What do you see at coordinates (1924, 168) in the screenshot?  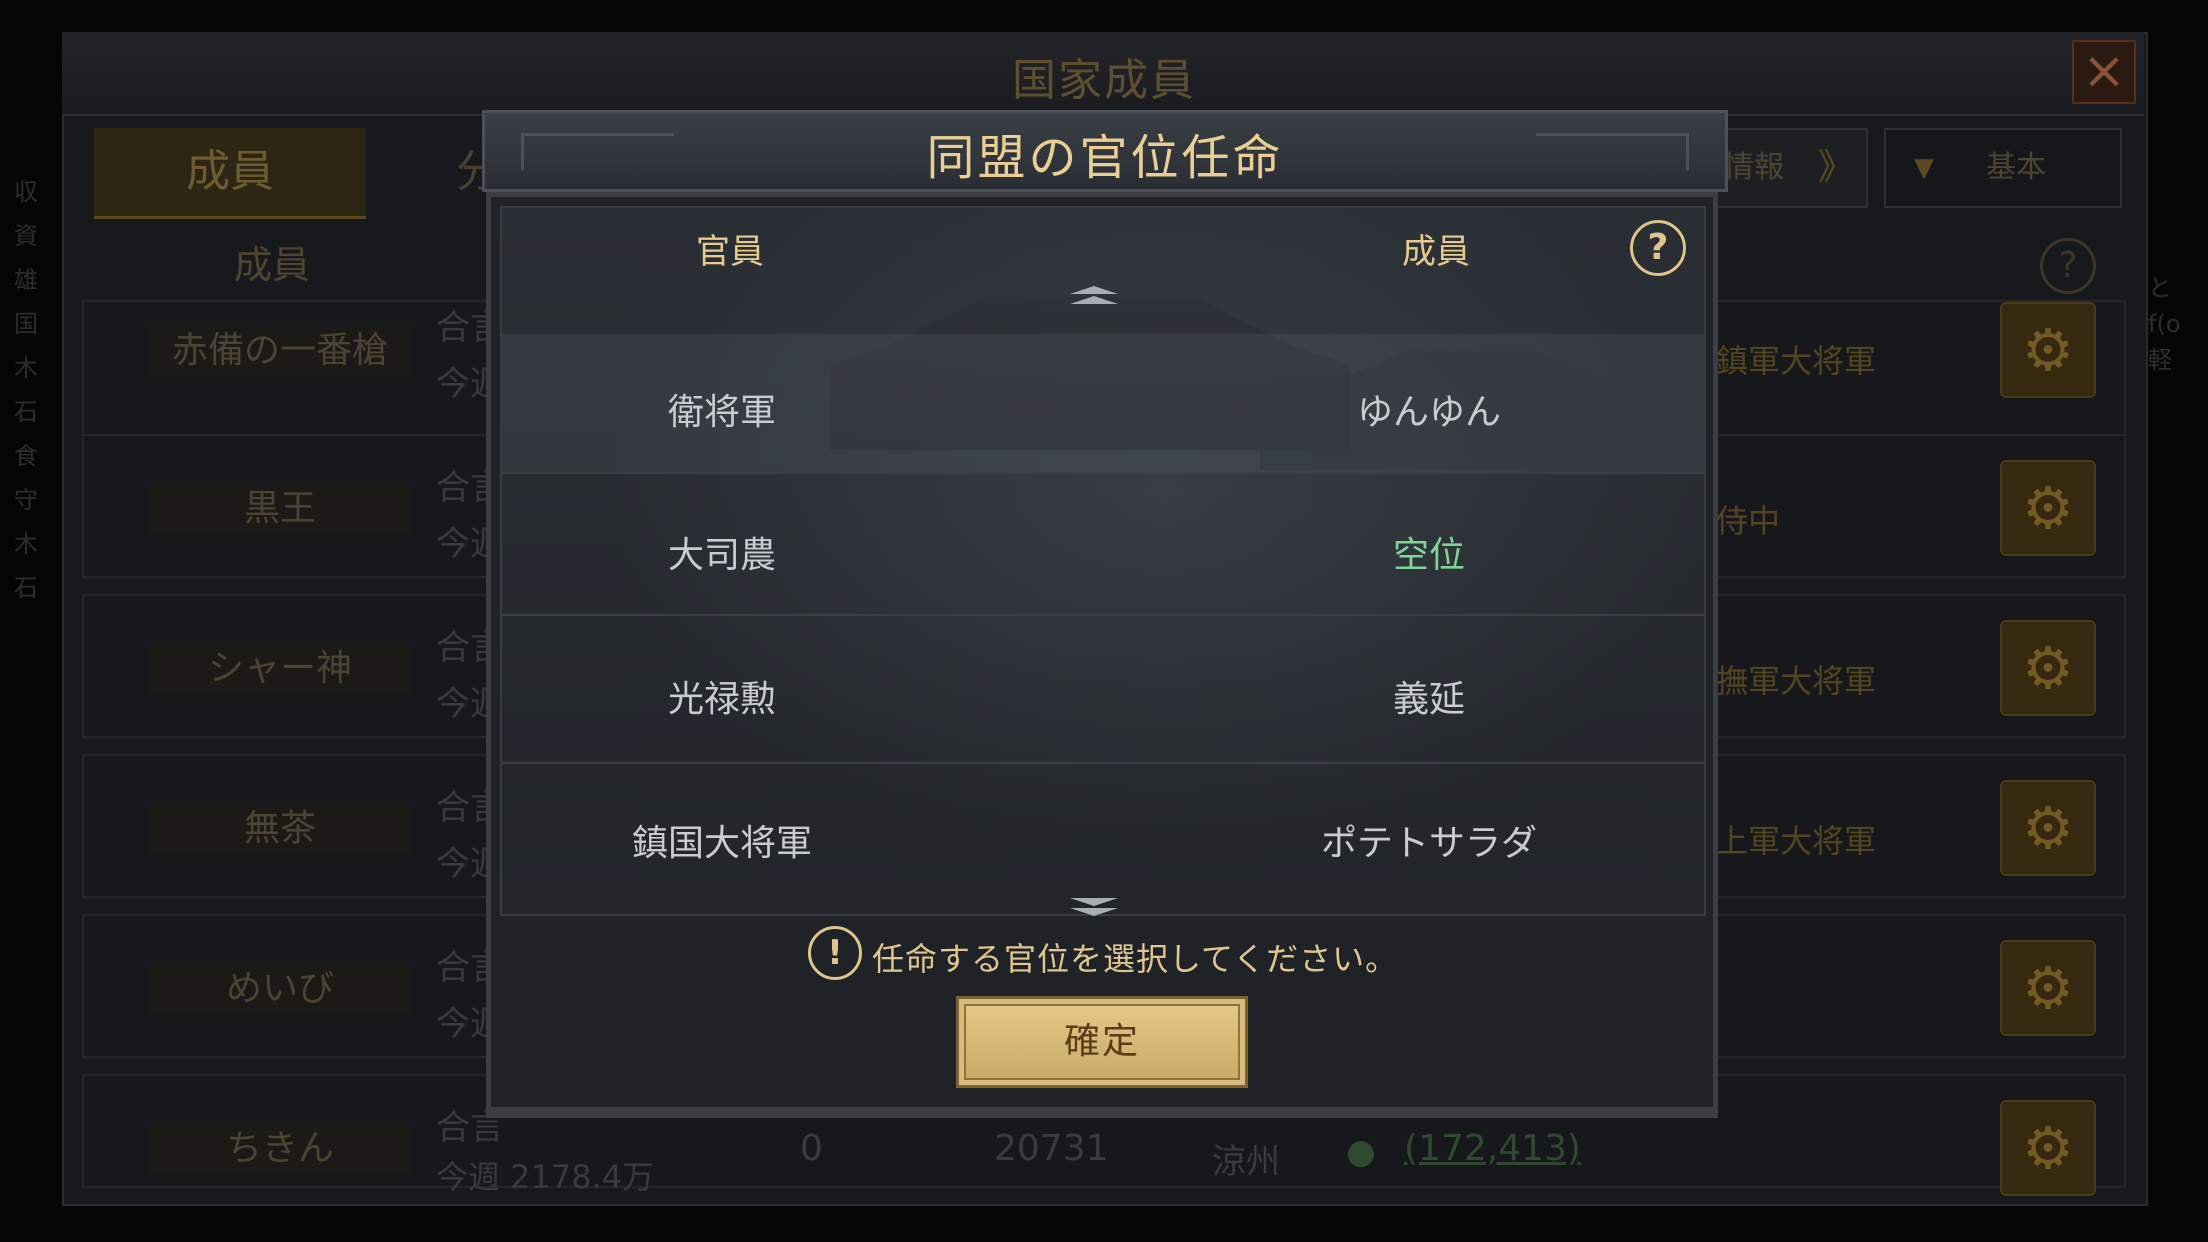 I see `triangle-down-icon: ▼` at bounding box center [1924, 168].